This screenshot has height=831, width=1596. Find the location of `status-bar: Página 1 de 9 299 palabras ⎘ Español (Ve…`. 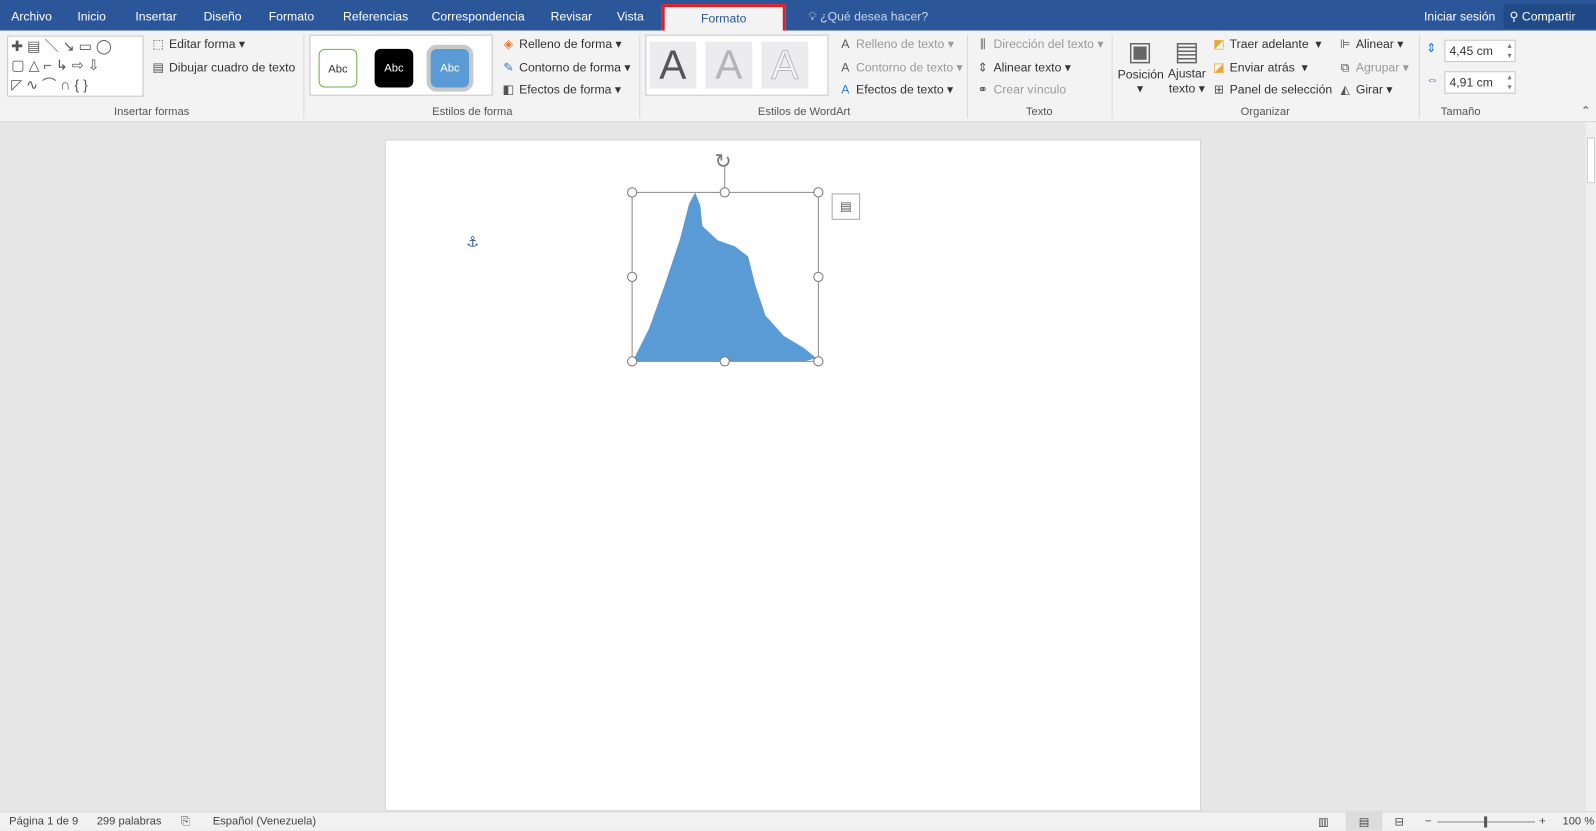

status-bar: Página 1 de 9 299 palabras ⎘ Español (Ve… is located at coordinates (798, 821).